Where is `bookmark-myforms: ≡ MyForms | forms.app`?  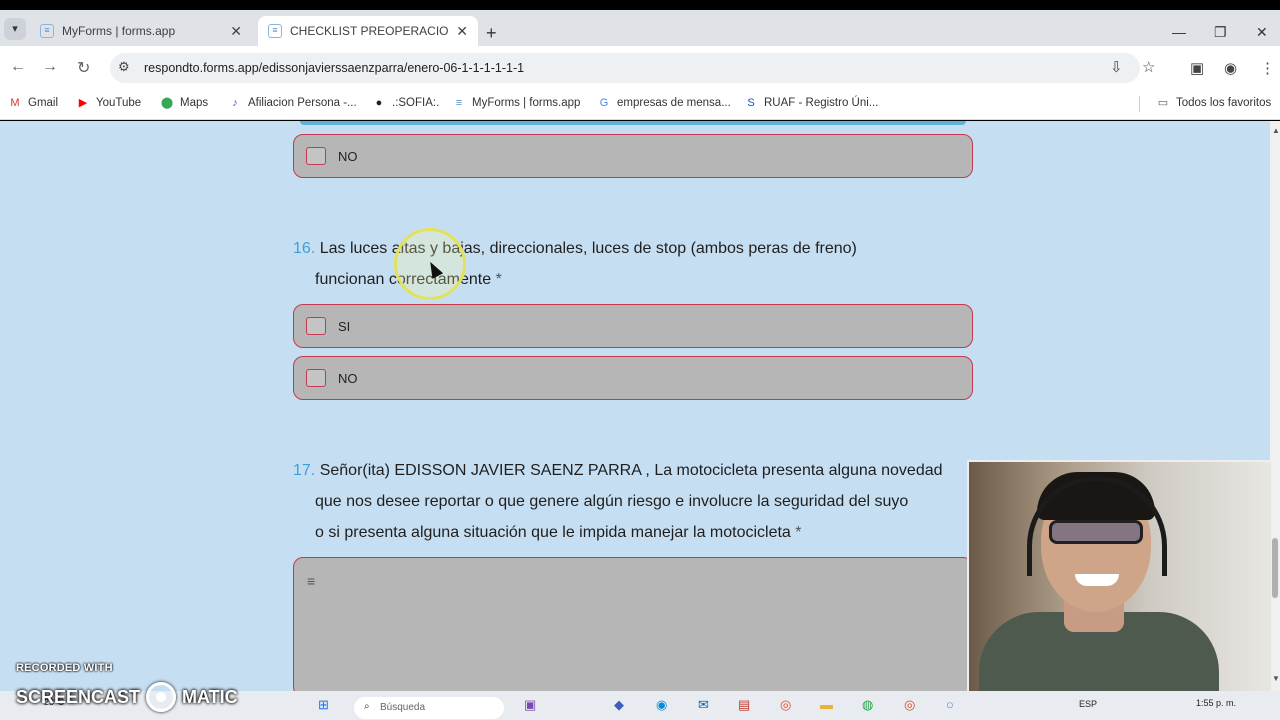 bookmark-myforms: ≡ MyForms | forms.app is located at coordinates (516, 103).